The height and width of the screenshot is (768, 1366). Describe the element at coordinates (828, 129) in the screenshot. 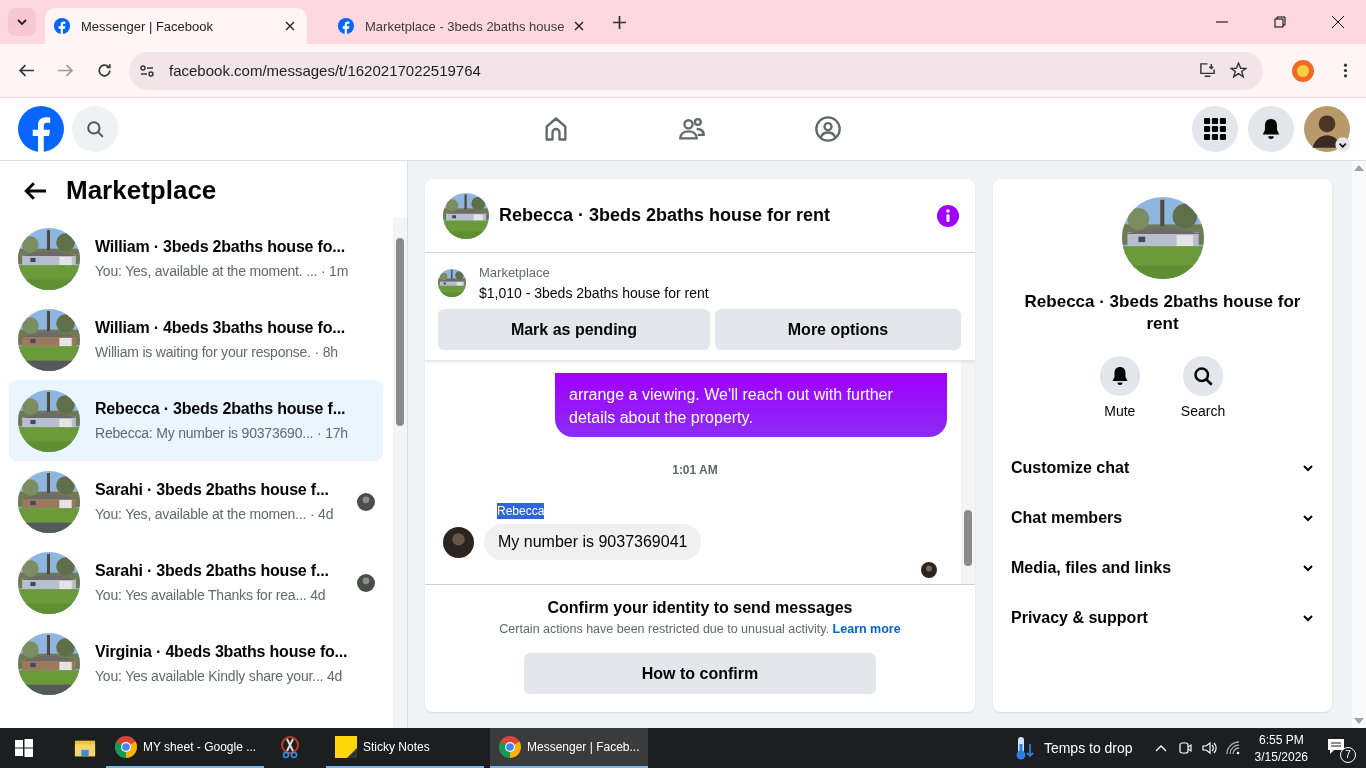

I see `groups-icon` at that location.